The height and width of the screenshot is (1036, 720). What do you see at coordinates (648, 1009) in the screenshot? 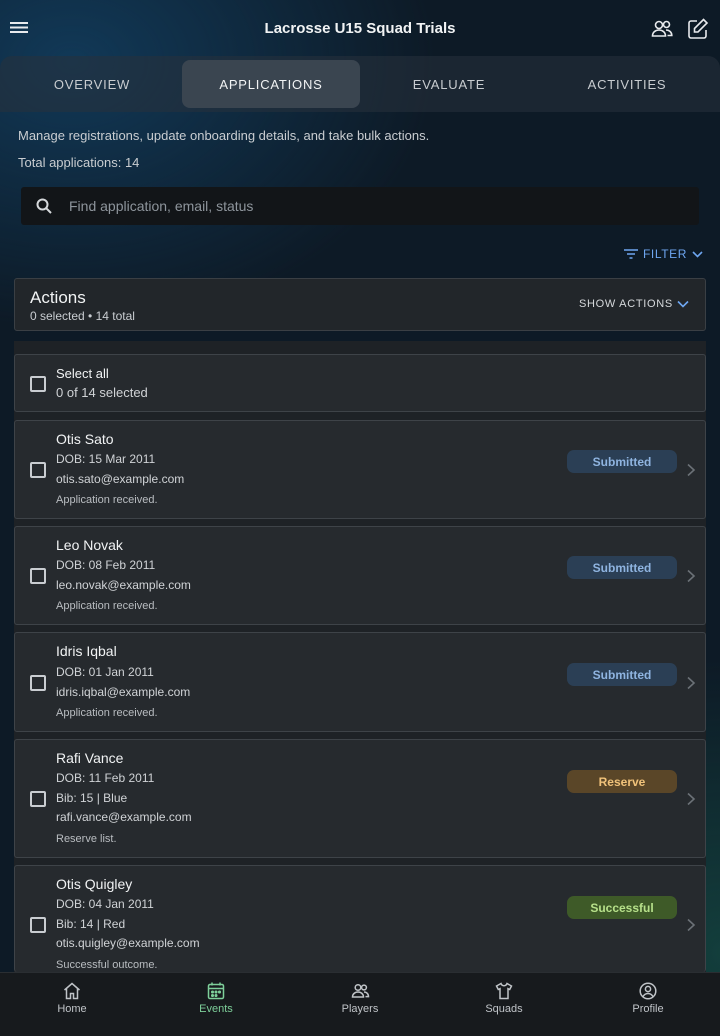
I see `nav-label: Profile` at bounding box center [648, 1009].